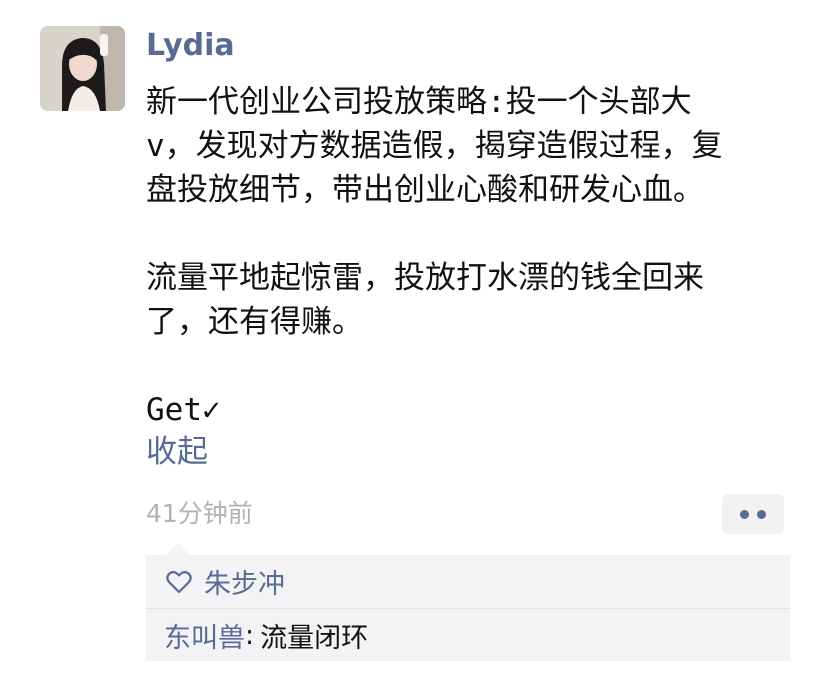 The image size is (828, 692). I want to click on avatar-image, so click(82, 68).